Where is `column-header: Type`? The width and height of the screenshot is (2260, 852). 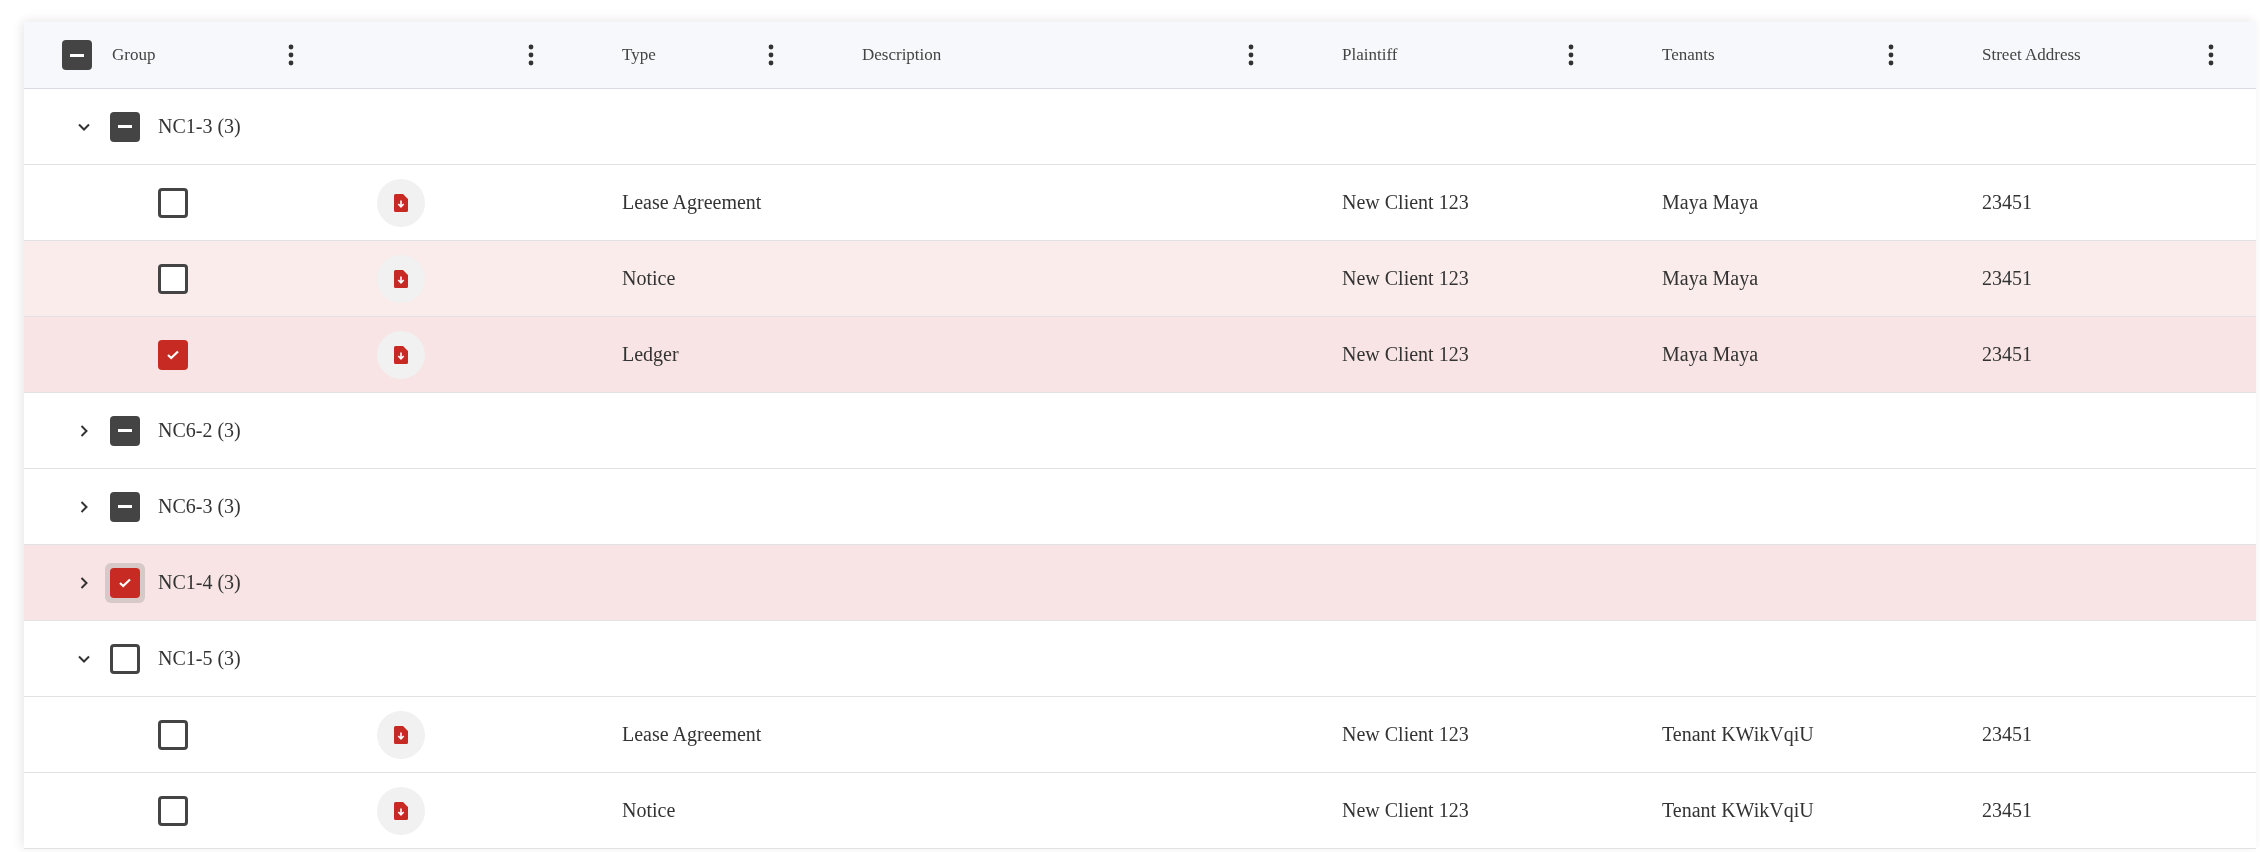 column-header: Type is located at coordinates (639, 55).